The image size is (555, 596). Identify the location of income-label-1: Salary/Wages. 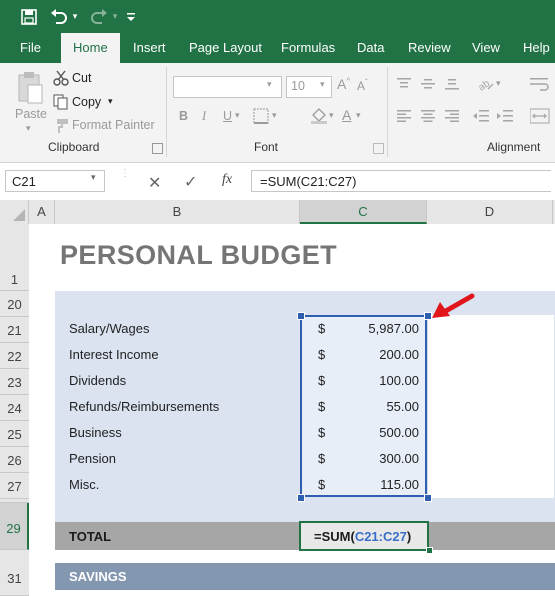
(109, 328).